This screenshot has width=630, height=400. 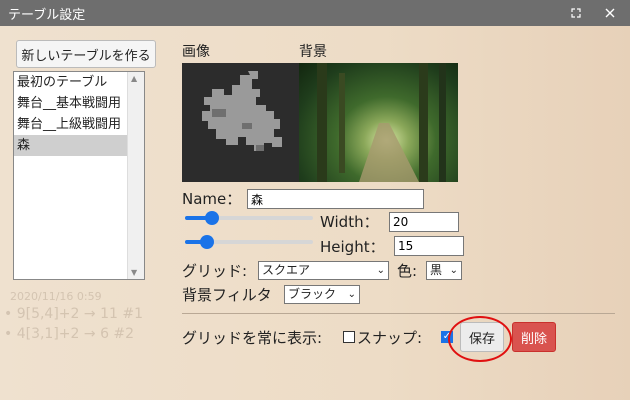 I want to click on delete-button: 削除, so click(x=534, y=337).